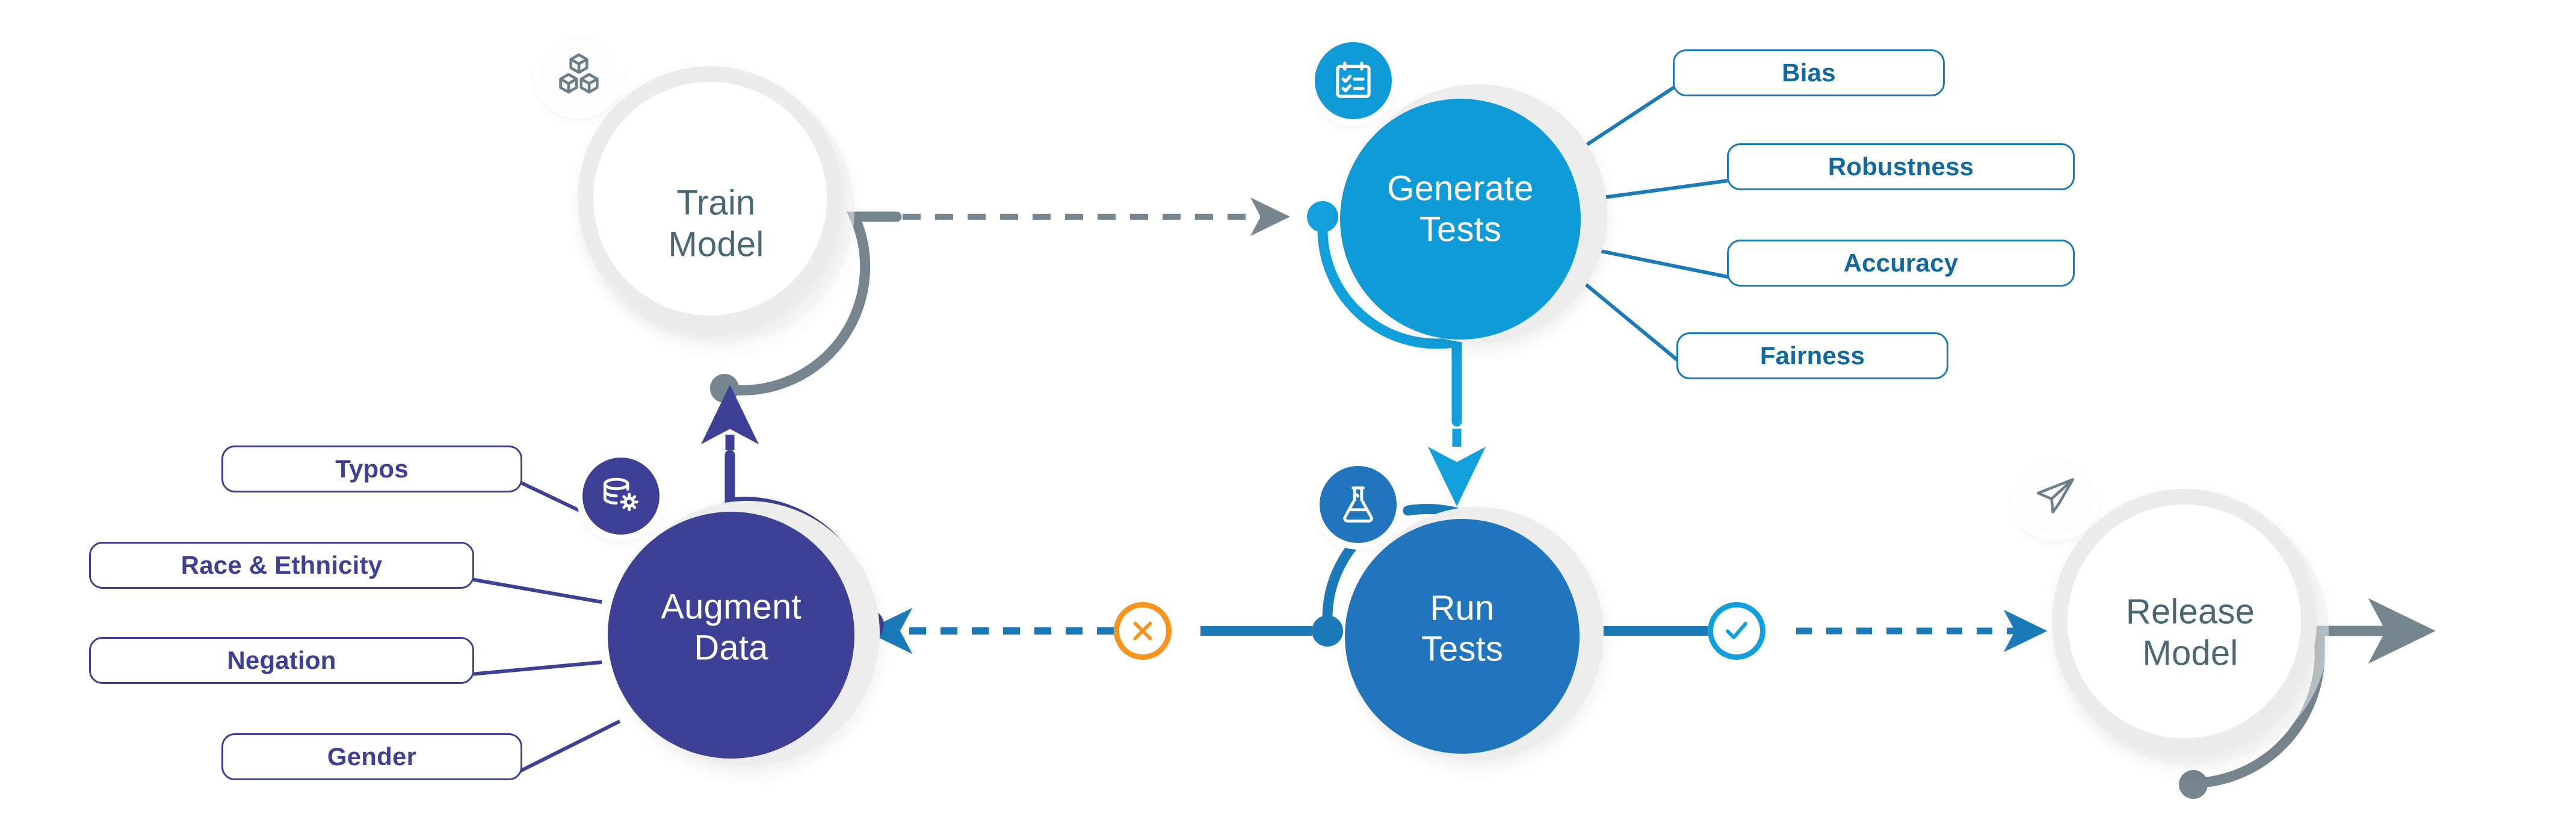 The width and height of the screenshot is (2576, 829). I want to click on pill-bias: Bias, so click(1809, 72).